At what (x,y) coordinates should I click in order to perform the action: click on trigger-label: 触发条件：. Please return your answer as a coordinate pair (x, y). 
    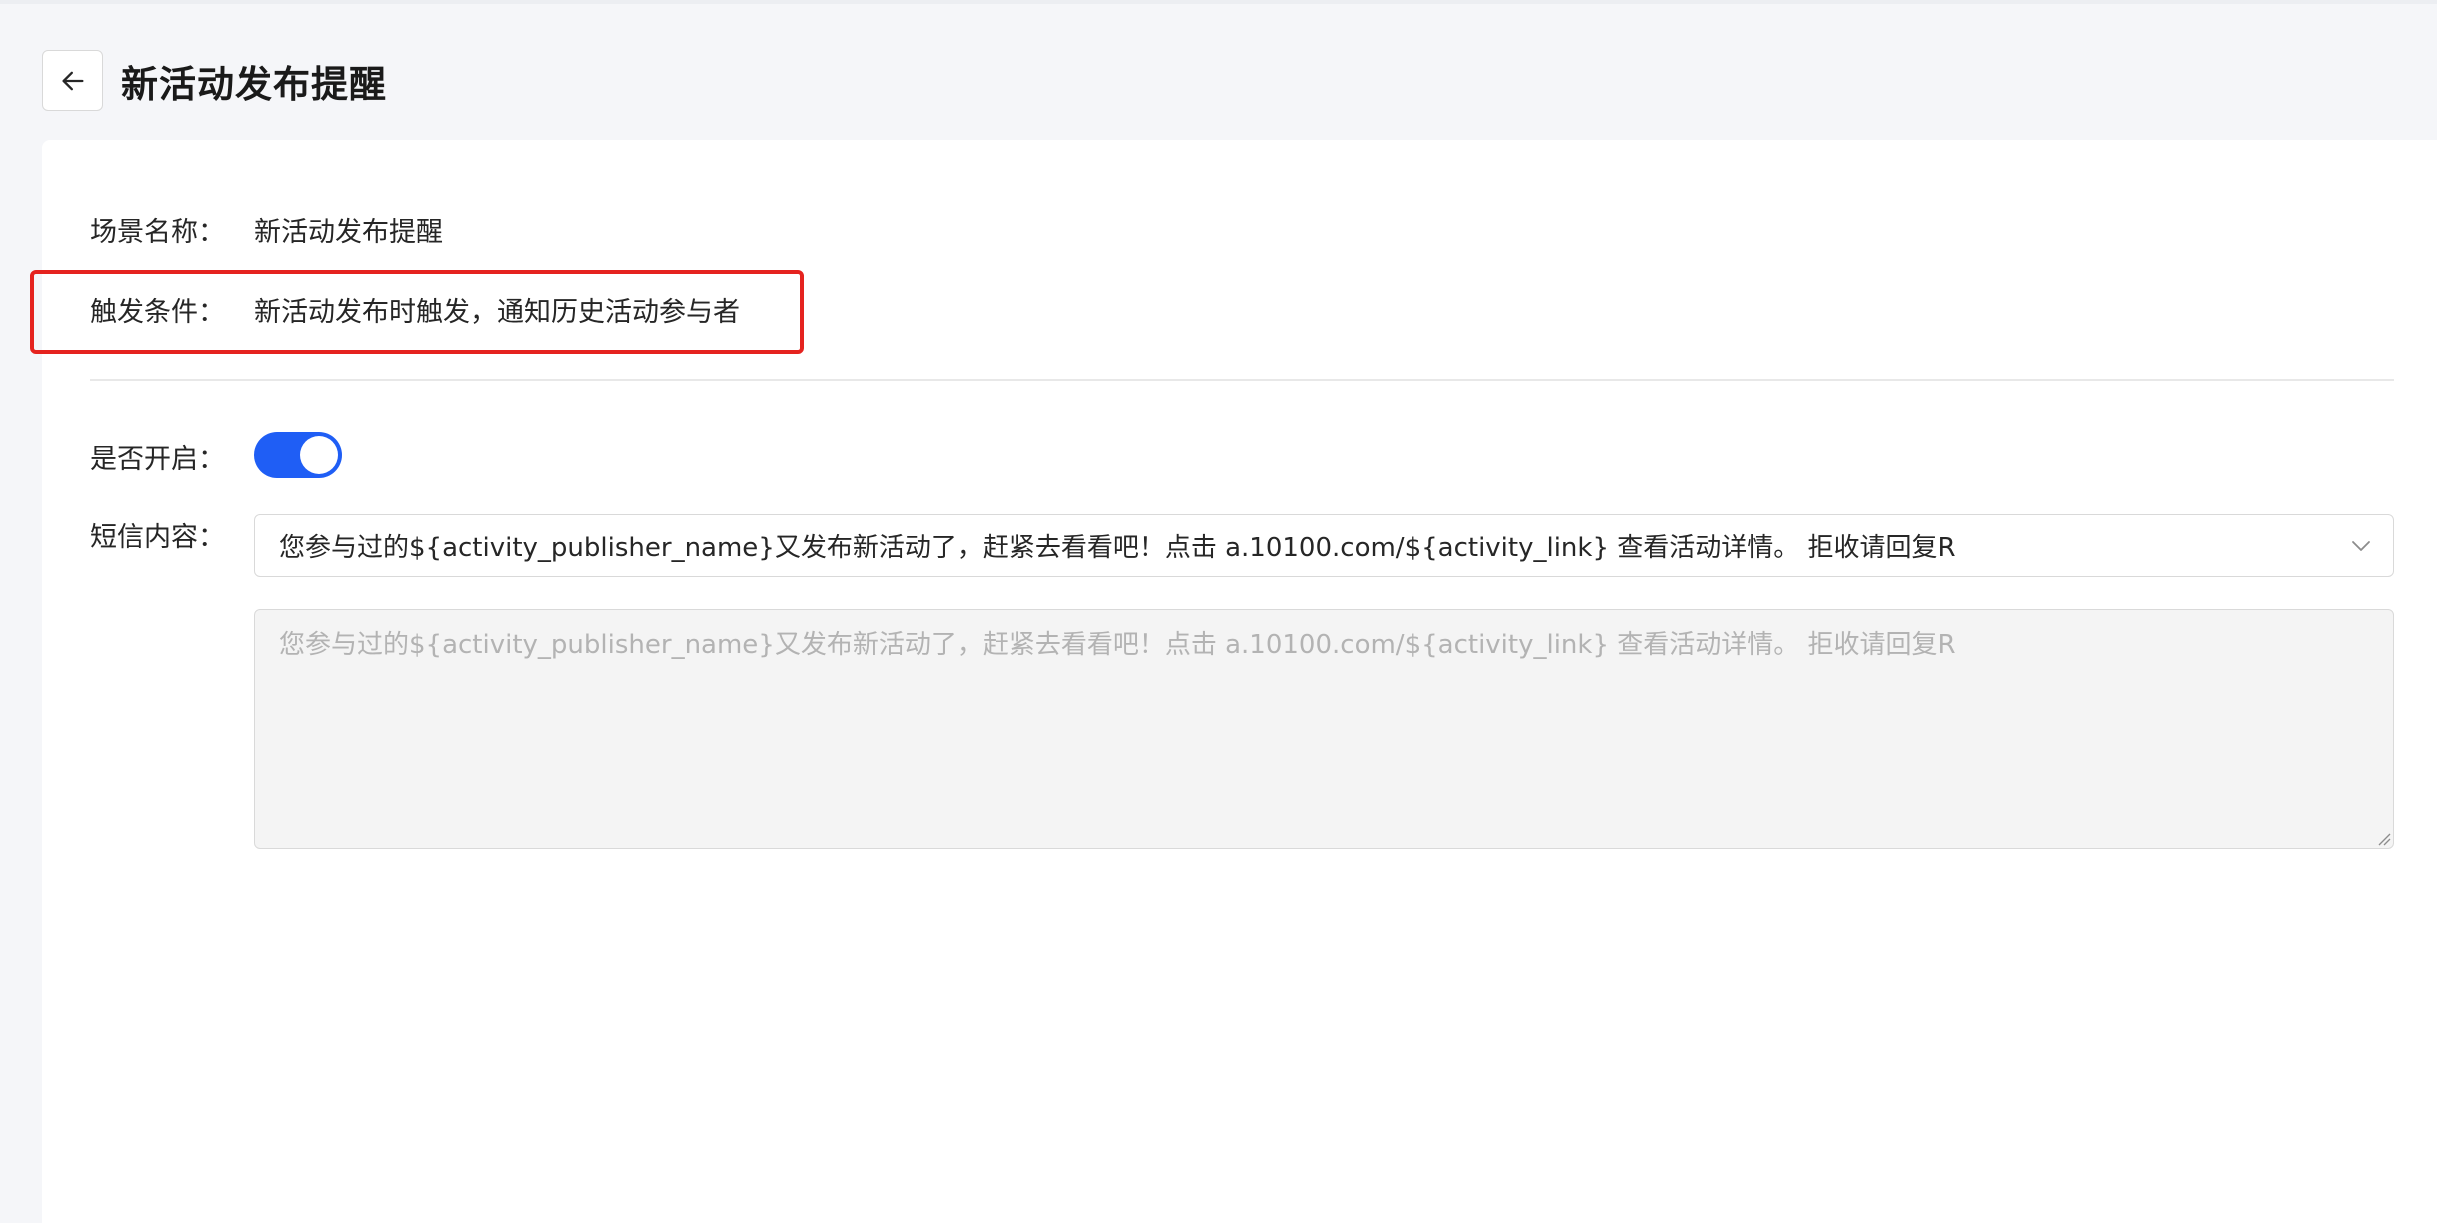
    Looking at the image, I should click on (157, 312).